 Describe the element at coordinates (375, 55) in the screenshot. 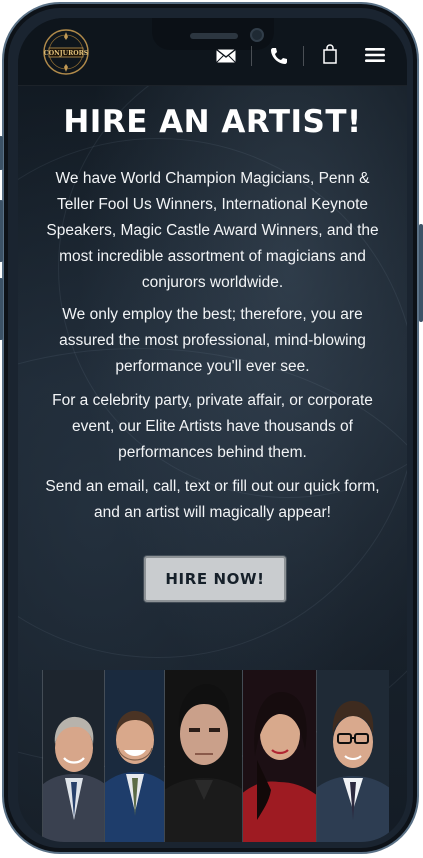

I see `hamburger-menu-icon` at that location.